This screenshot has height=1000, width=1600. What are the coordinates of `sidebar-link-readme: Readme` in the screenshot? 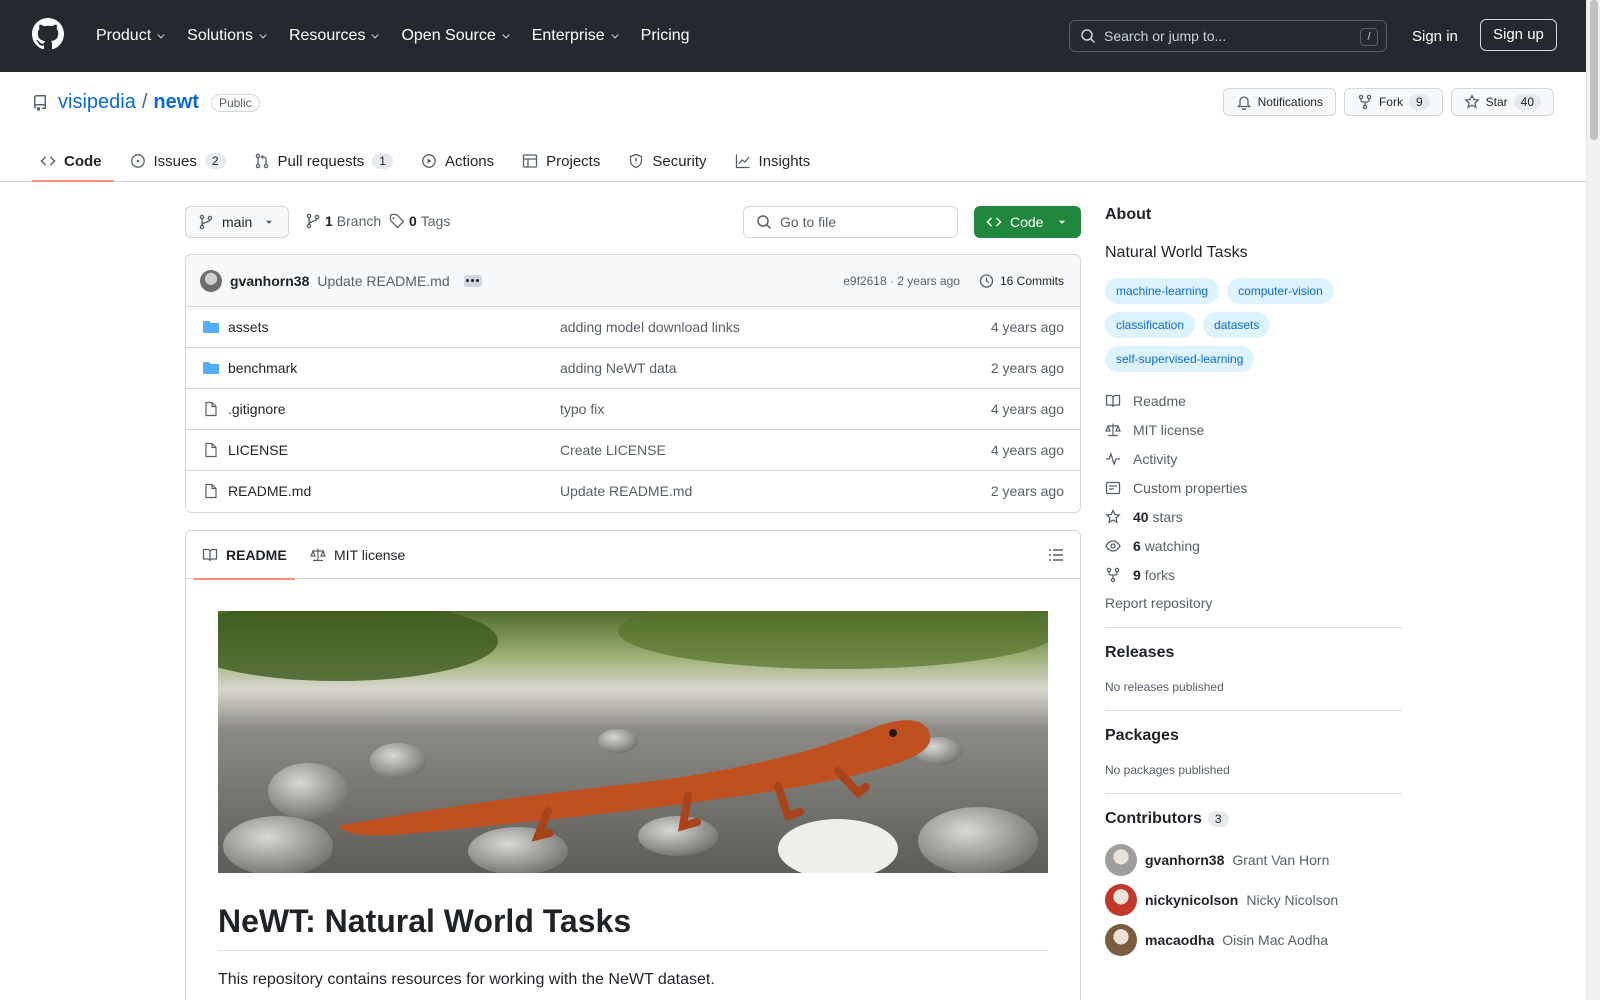 It's located at (1253, 400).